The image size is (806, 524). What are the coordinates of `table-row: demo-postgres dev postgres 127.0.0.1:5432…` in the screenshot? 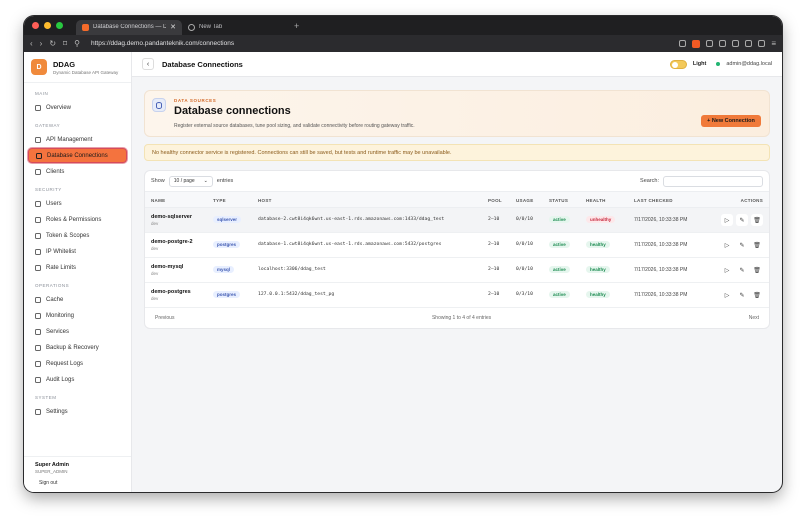 It's located at (457, 295).